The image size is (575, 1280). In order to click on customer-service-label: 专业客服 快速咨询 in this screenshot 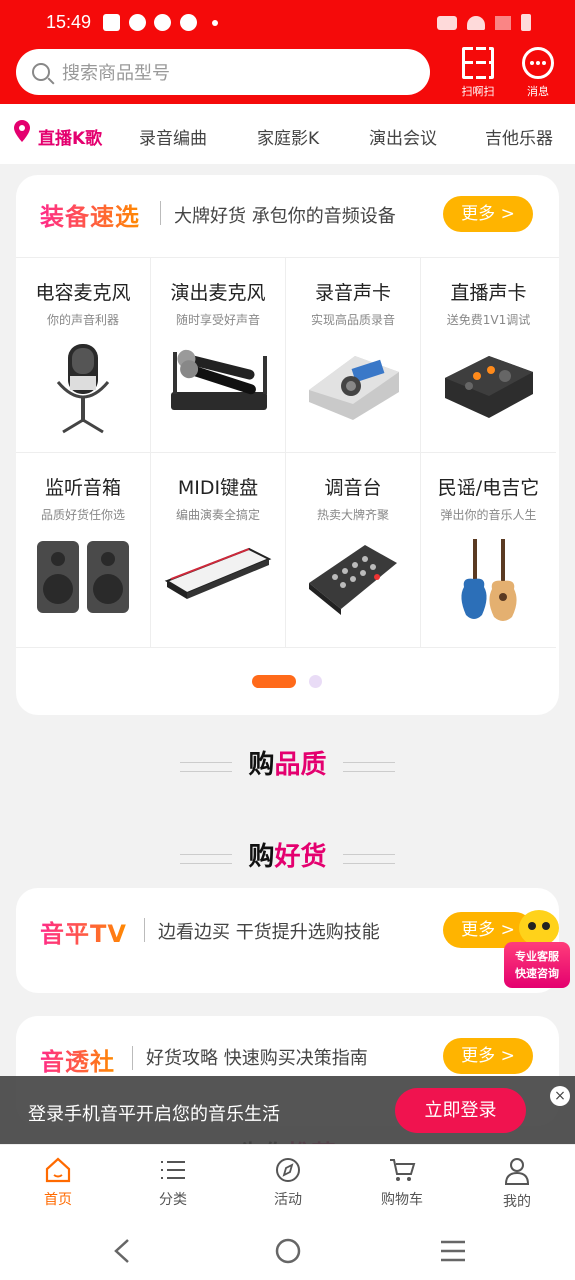, I will do `click(537, 965)`.